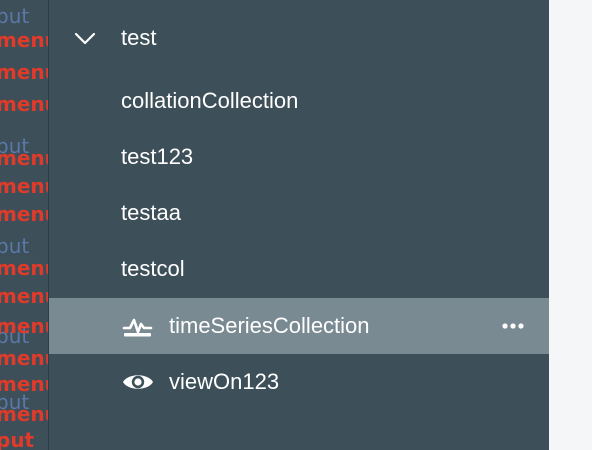  I want to click on collection-name: viewOn123, so click(224, 381).